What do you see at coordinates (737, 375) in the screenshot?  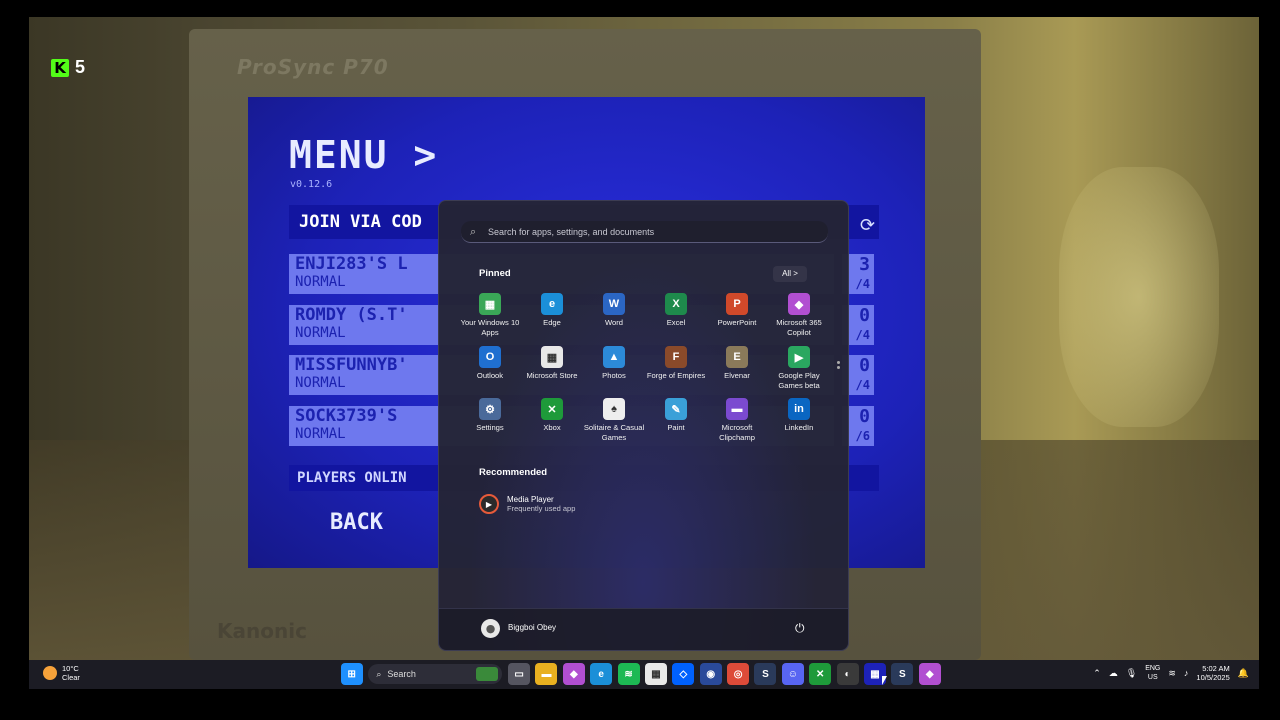 I see `pinned-app-label: Elvenar` at bounding box center [737, 375].